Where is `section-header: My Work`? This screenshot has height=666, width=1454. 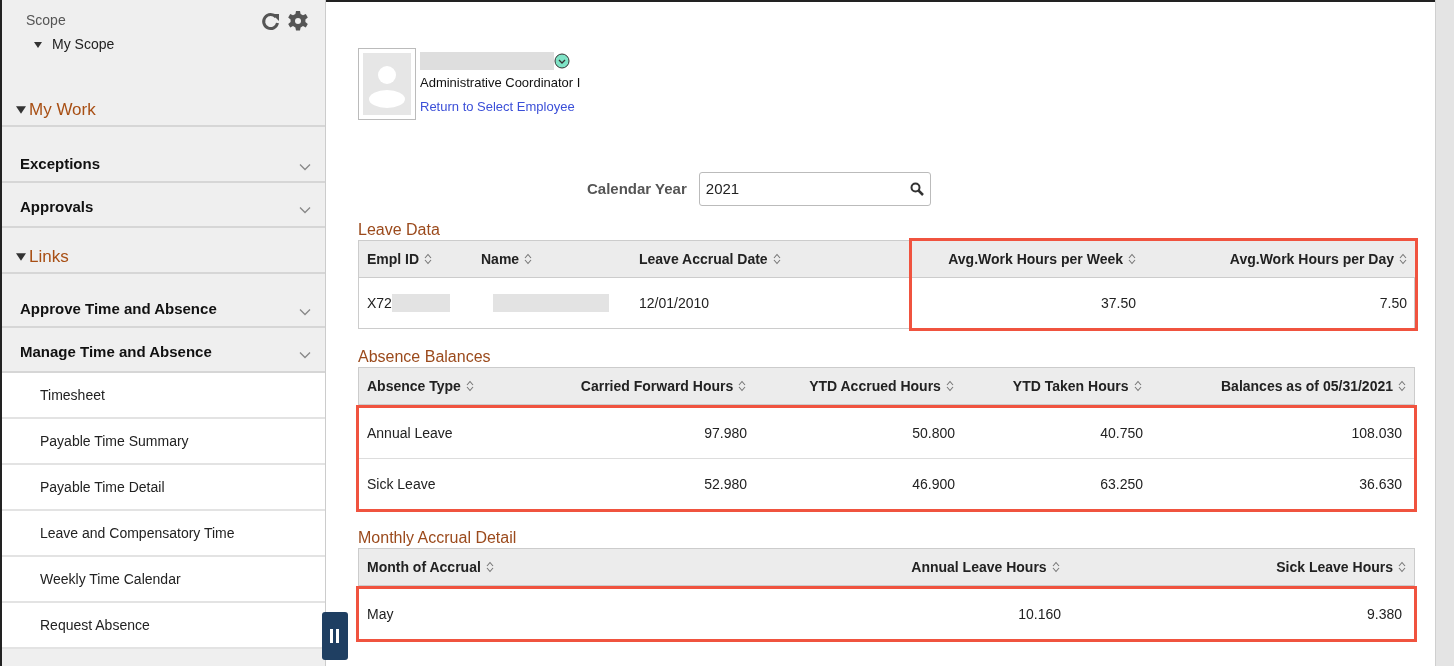
section-header: My Work is located at coordinates (163, 111).